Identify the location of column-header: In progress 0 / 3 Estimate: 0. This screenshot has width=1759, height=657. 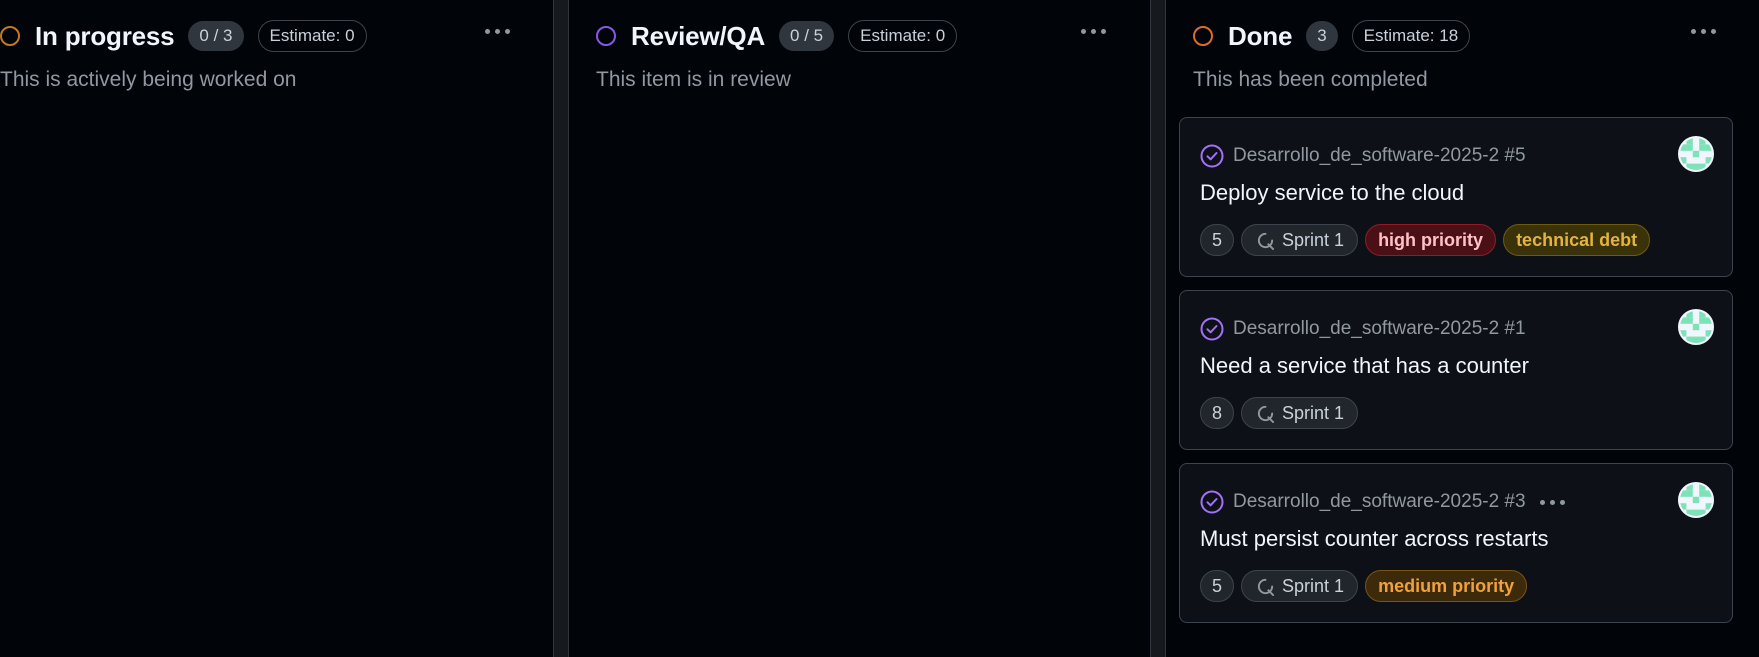
(276, 36).